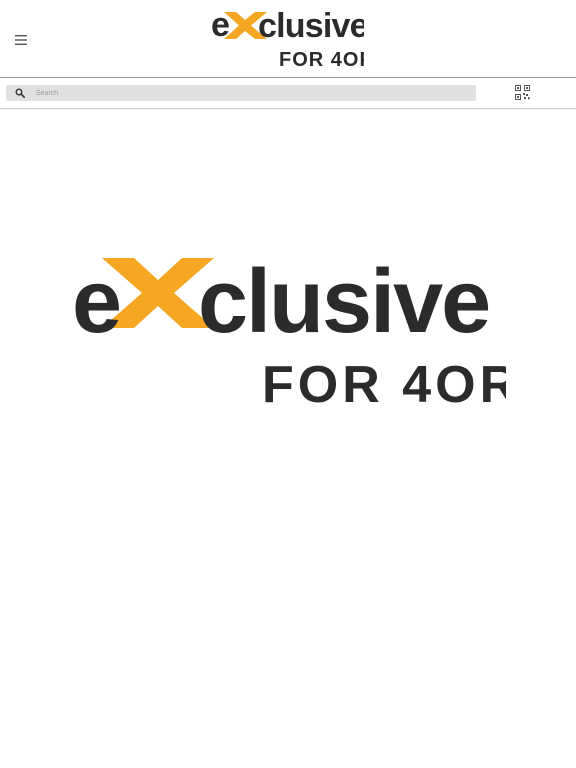 The height and width of the screenshot is (768, 576). I want to click on logo-word-clusive: clusive, so click(311, 26).